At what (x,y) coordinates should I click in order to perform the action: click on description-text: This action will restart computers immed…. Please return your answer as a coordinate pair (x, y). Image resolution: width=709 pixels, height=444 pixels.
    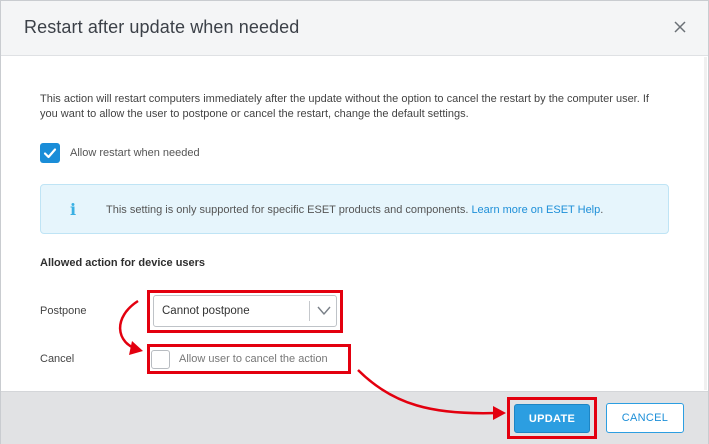
    Looking at the image, I should click on (344, 106).